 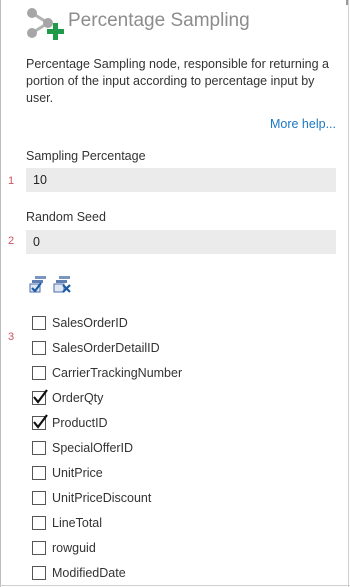 What do you see at coordinates (0, 293) in the screenshot?
I see `panel-left-border` at bounding box center [0, 293].